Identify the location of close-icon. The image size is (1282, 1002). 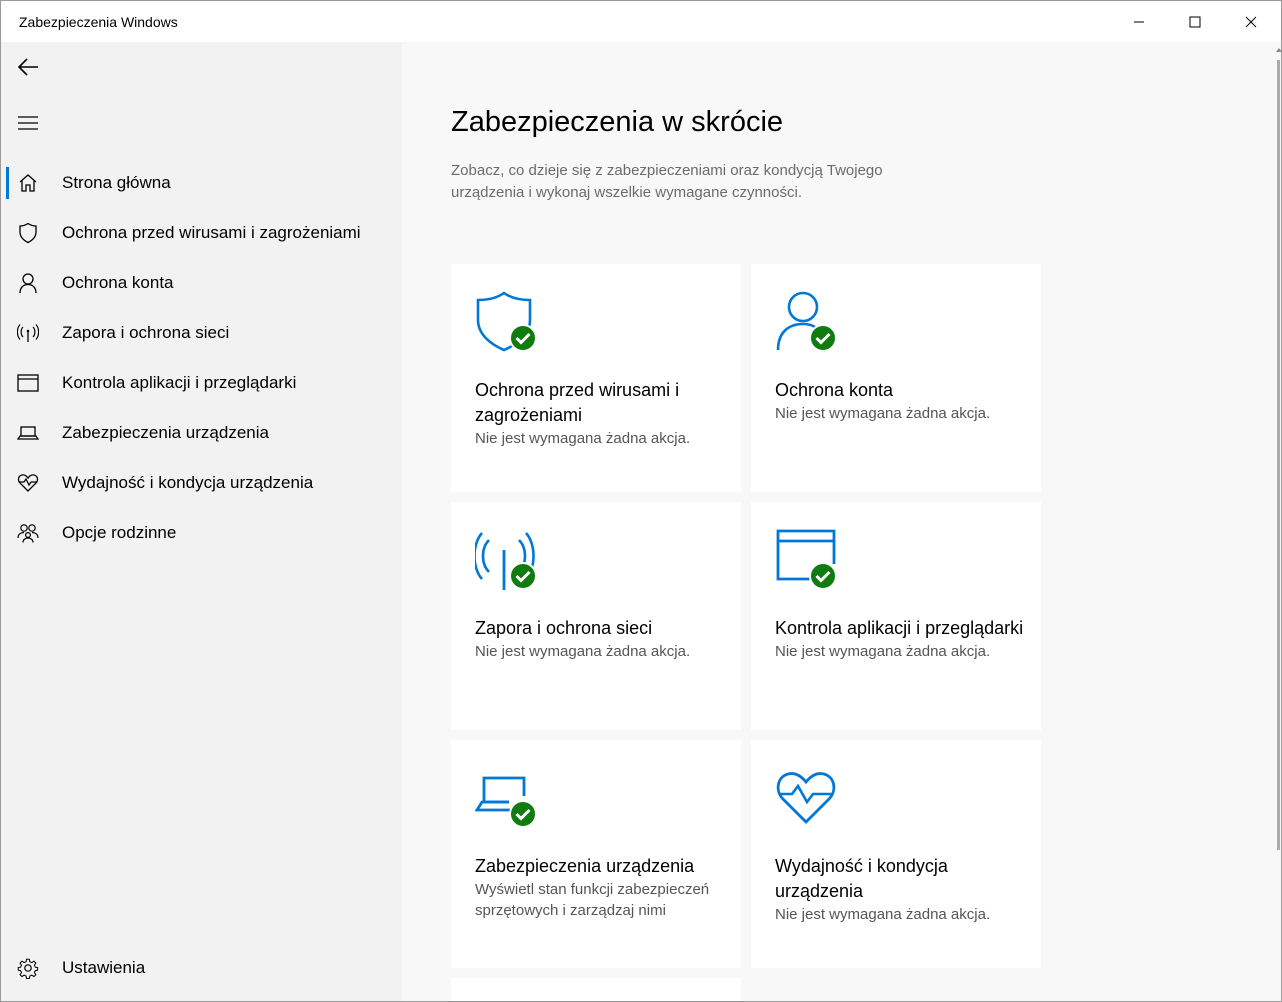
(1251, 21).